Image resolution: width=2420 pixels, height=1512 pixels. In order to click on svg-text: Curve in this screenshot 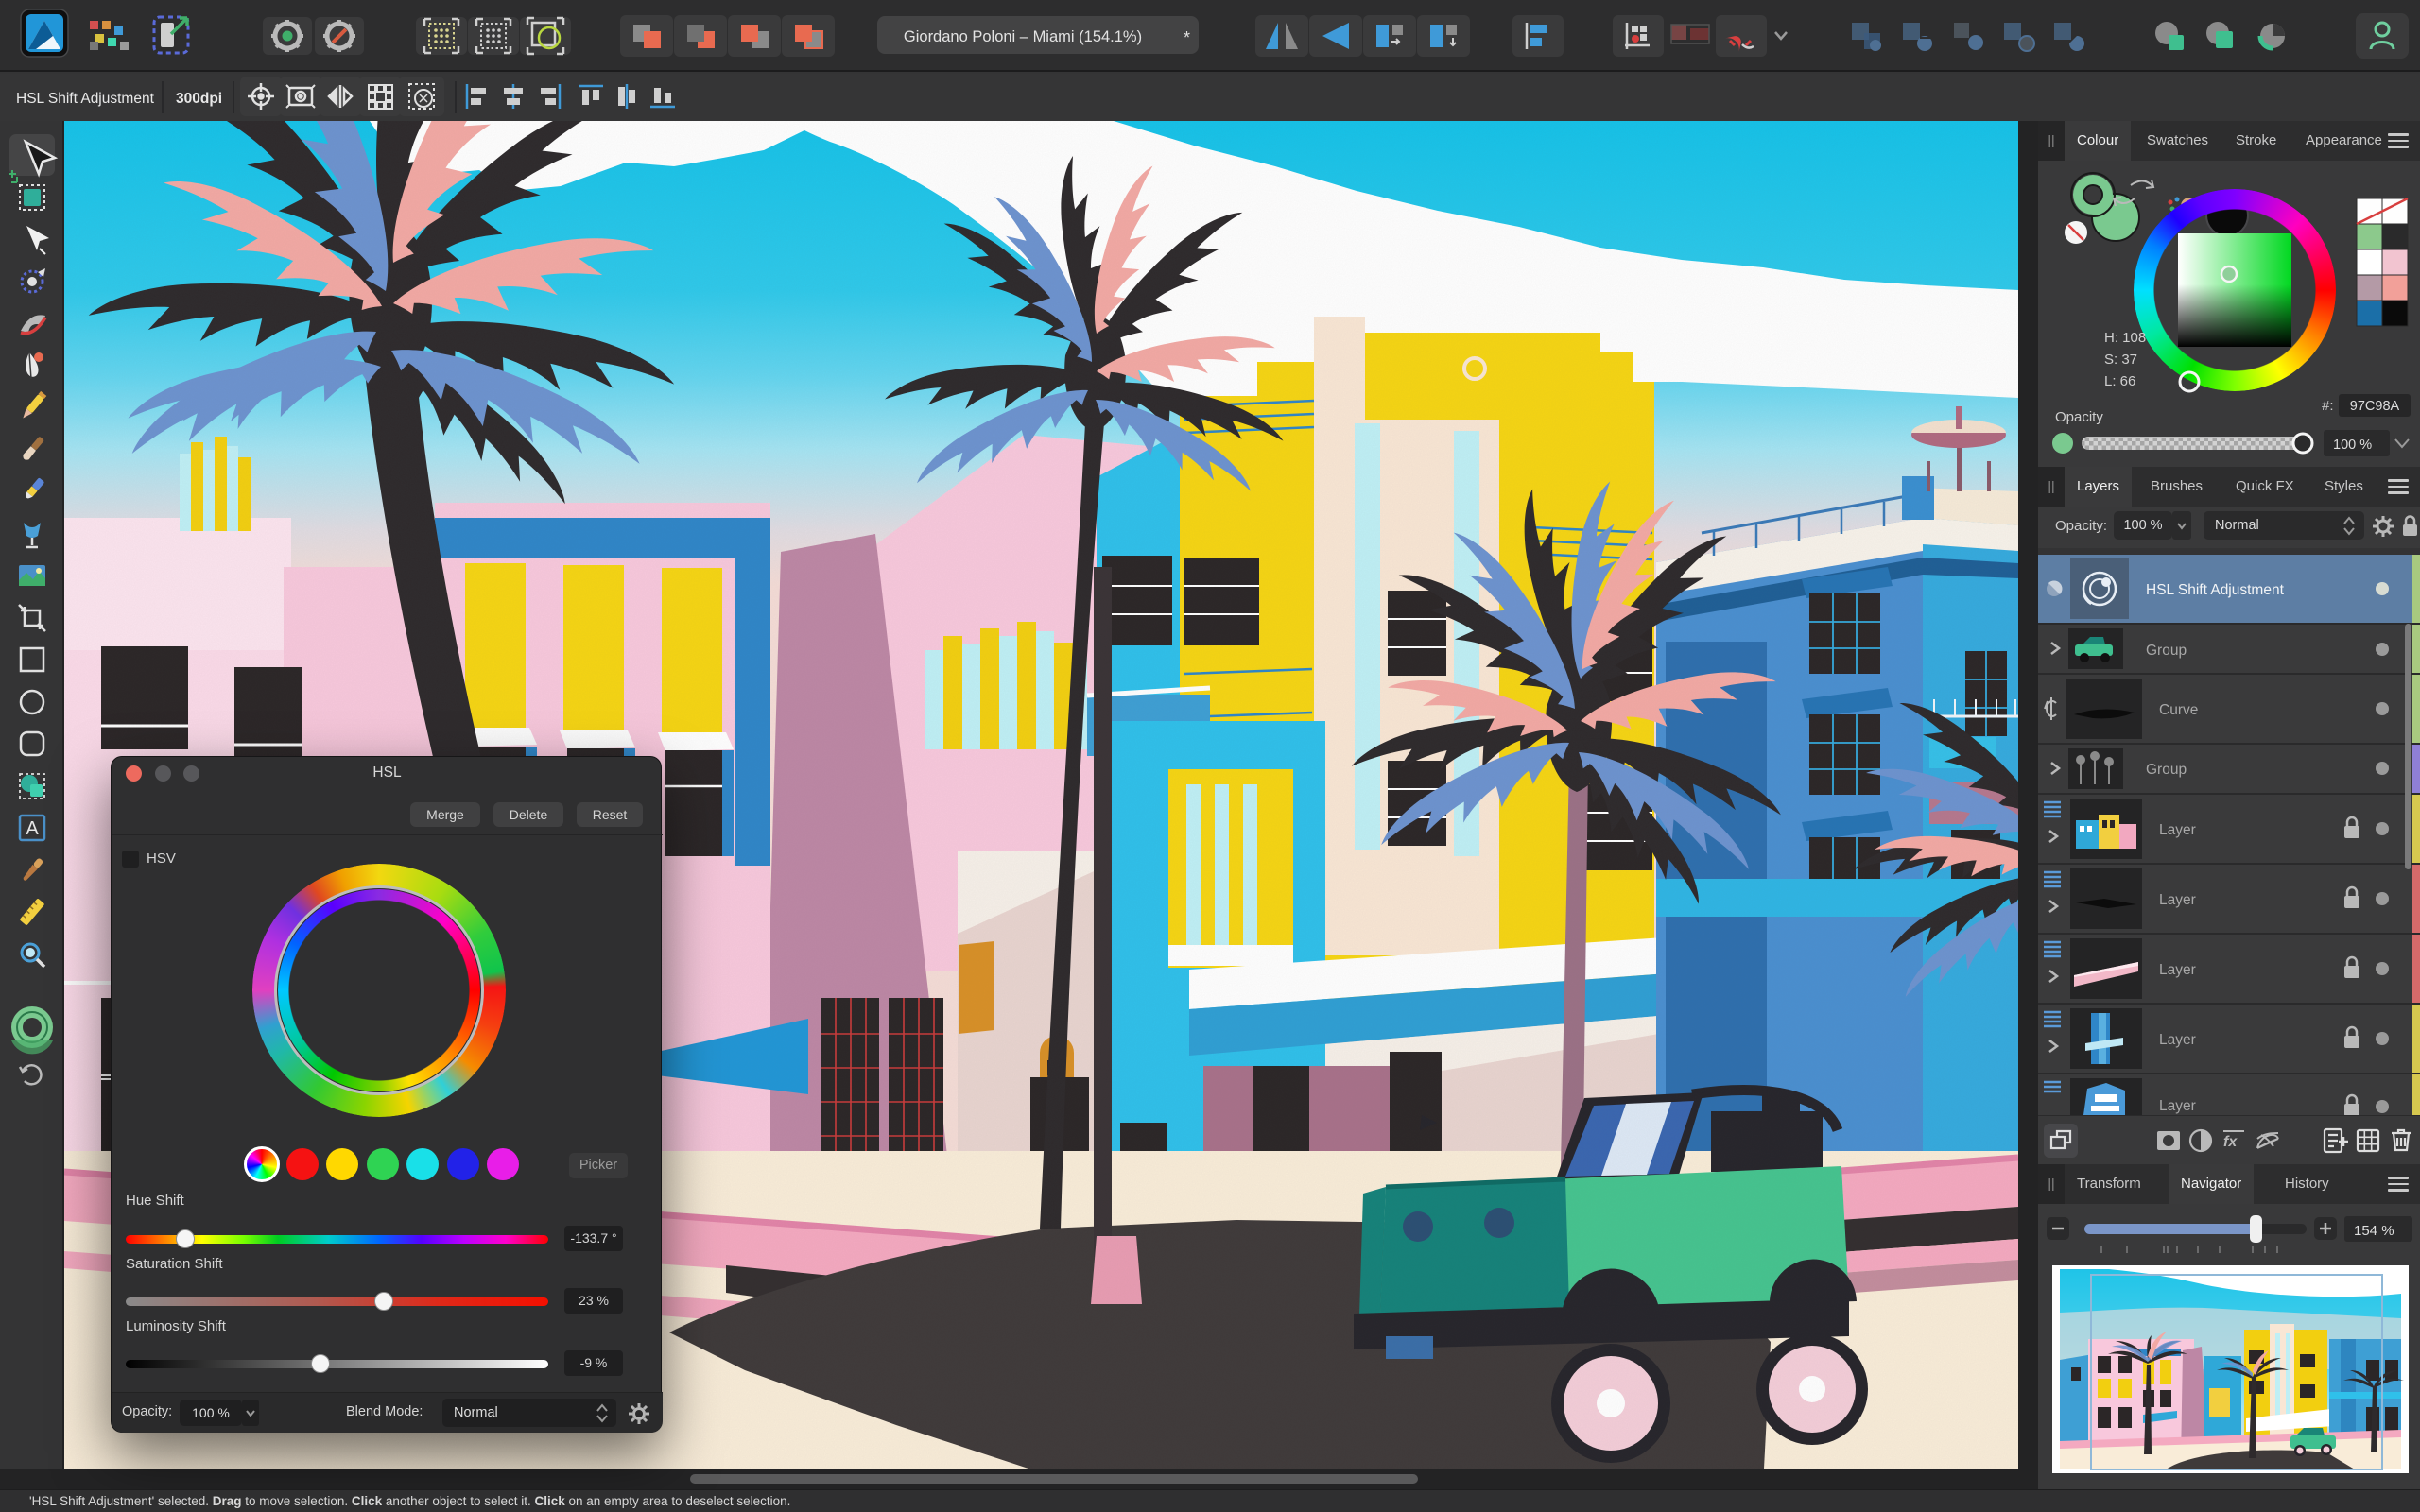, I will do `click(2178, 710)`.